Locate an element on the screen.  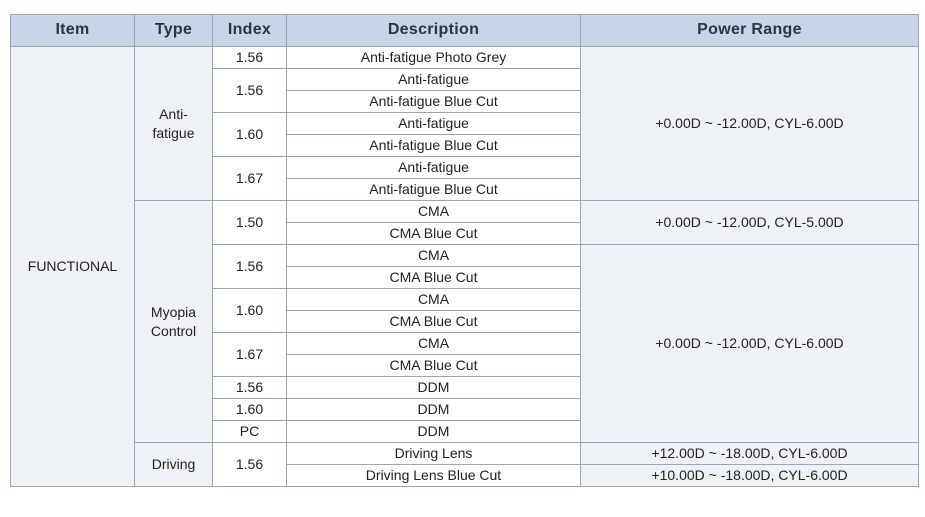
type-cell-anti-fatigue: Anti- fatigue is located at coordinates (173, 123).